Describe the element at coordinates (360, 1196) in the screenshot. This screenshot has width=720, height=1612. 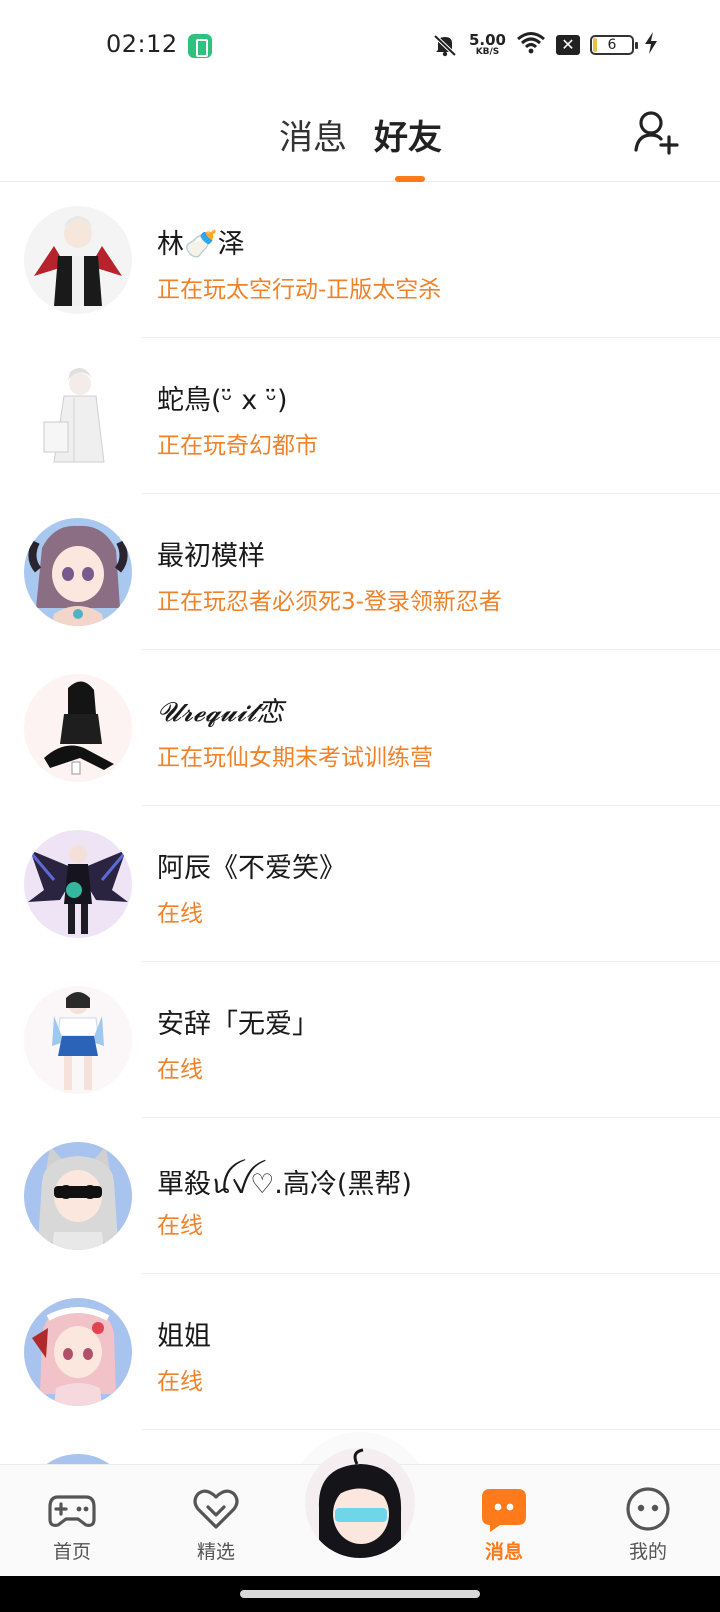
I see `friend-row: 單殺ꪊꪜ♡.高冷(黑帮) 在线` at that location.